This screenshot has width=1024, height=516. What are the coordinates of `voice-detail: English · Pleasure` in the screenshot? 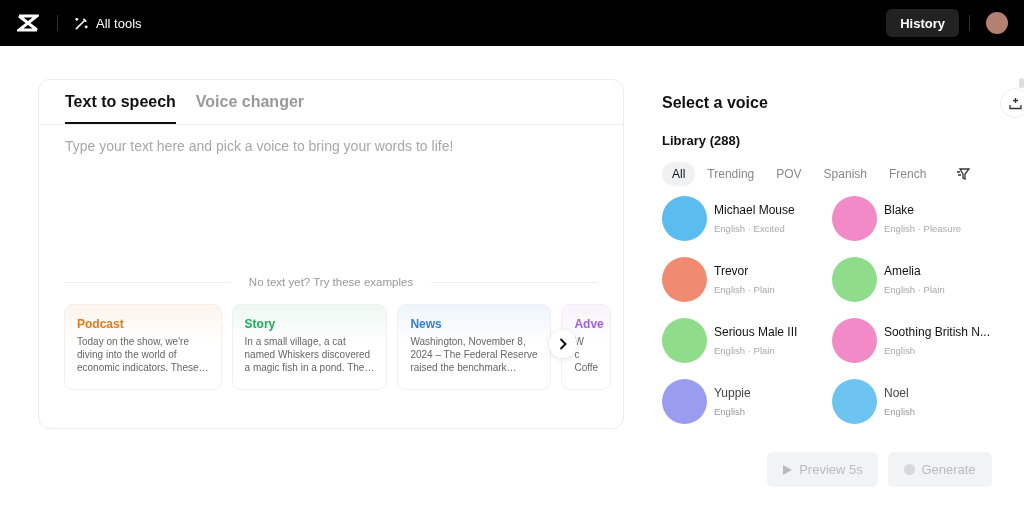 It's located at (923, 228).